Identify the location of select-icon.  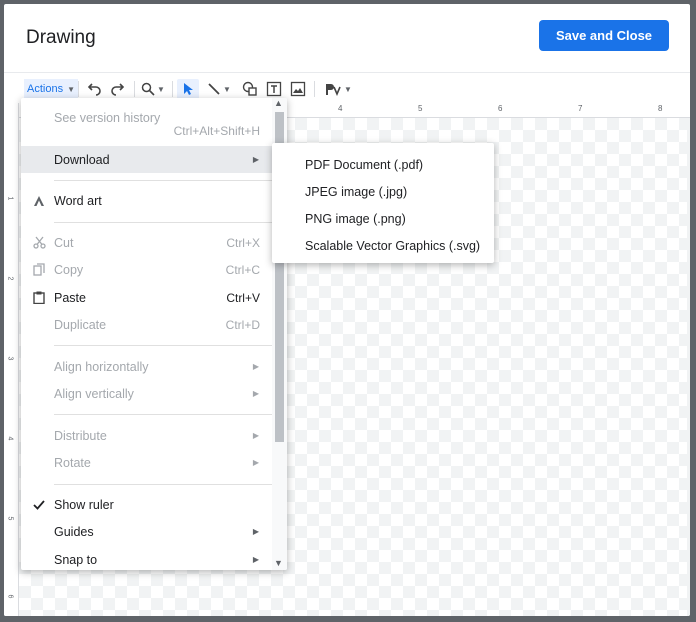
(188, 89).